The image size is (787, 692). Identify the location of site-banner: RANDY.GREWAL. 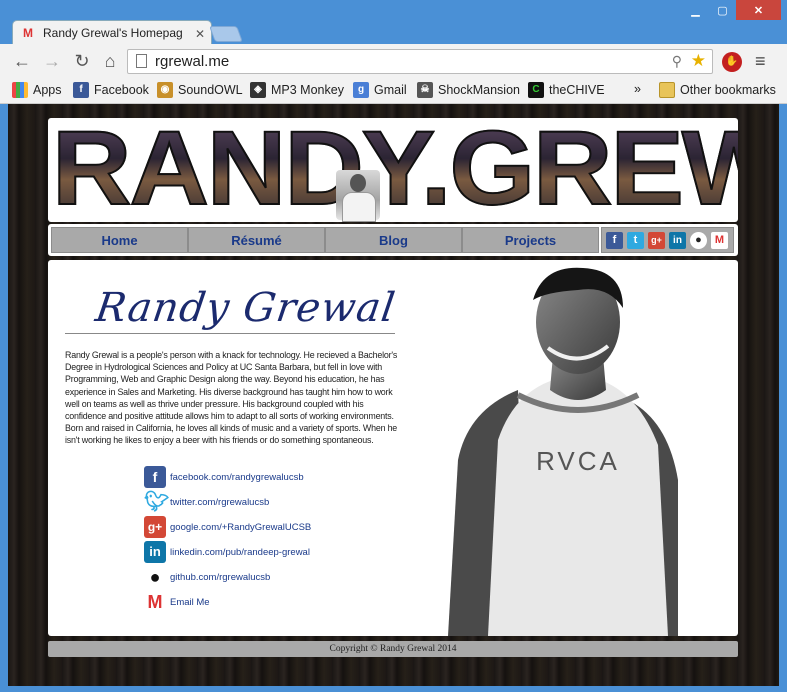
(393, 170).